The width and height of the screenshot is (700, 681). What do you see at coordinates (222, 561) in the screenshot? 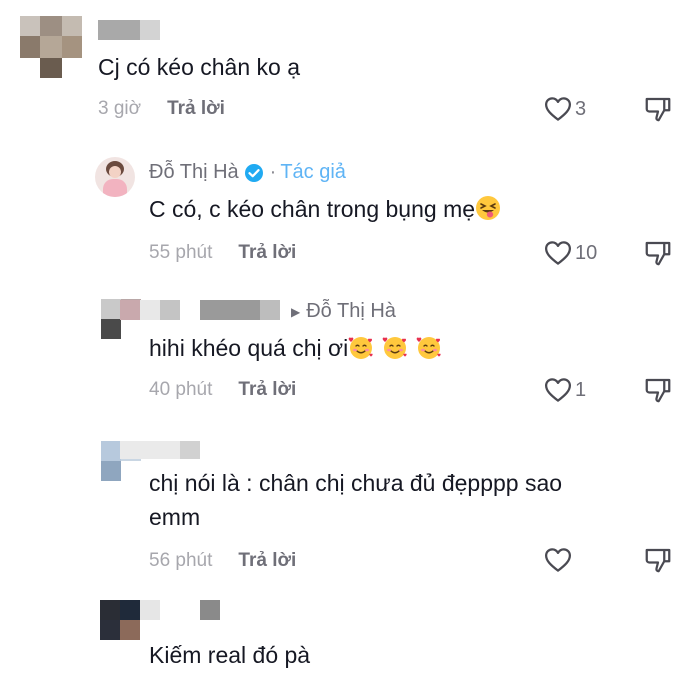
I see `comment-meta: 56 phút Trả lời` at bounding box center [222, 561].